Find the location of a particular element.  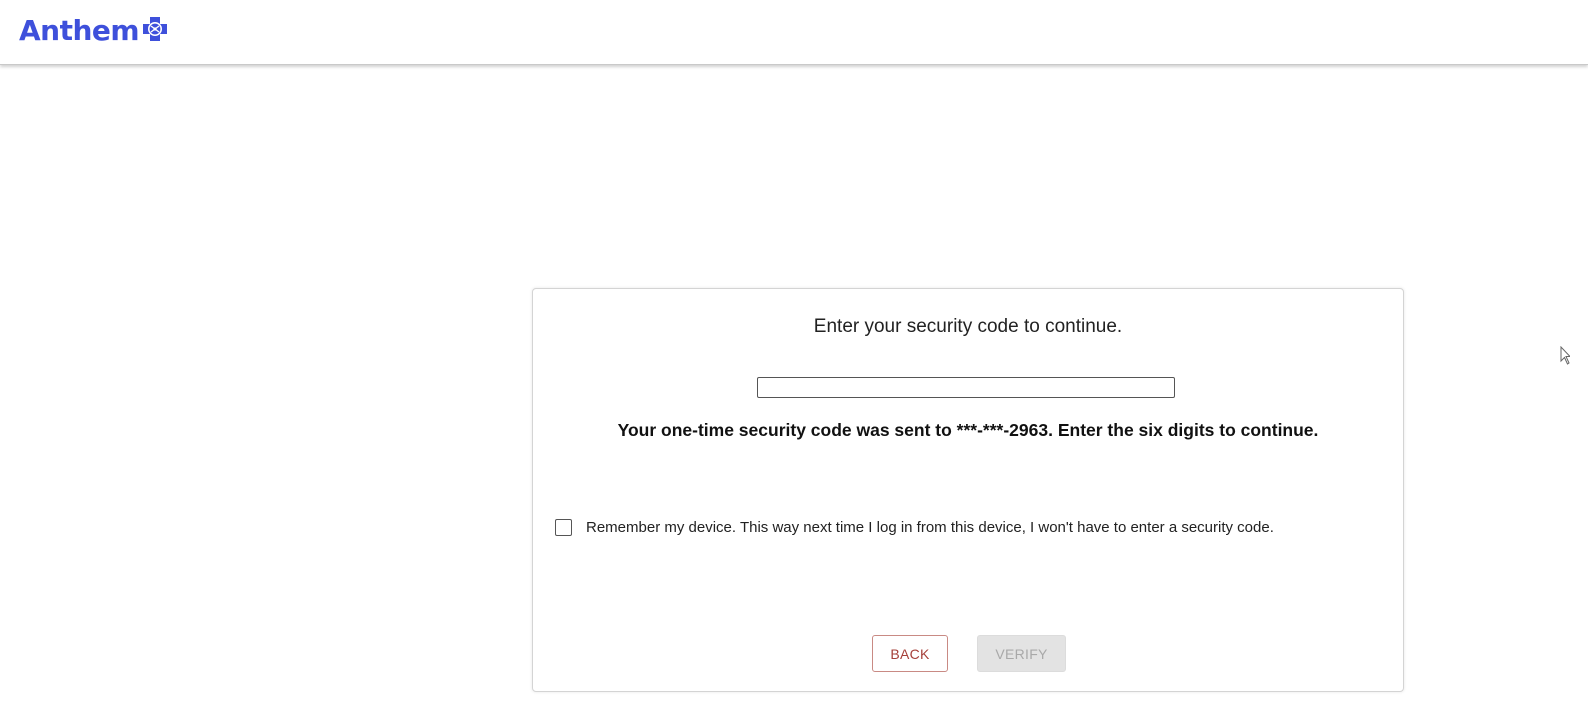

back-button: BACK is located at coordinates (910, 653).